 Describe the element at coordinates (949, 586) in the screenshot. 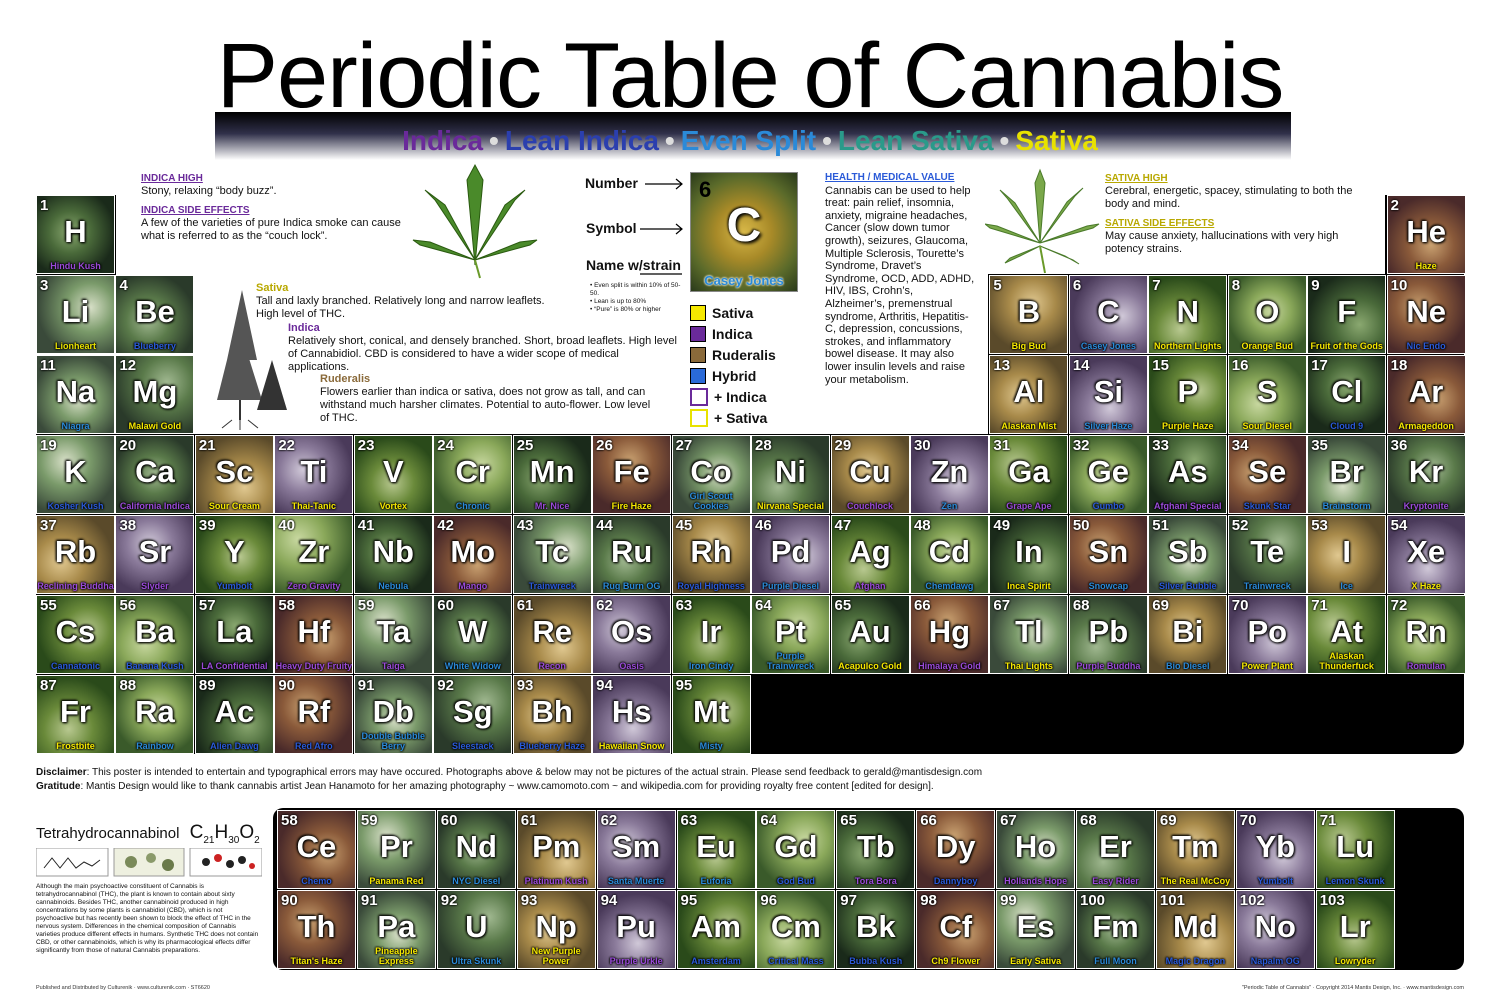

I see `strain-name: Chemdawg` at that location.